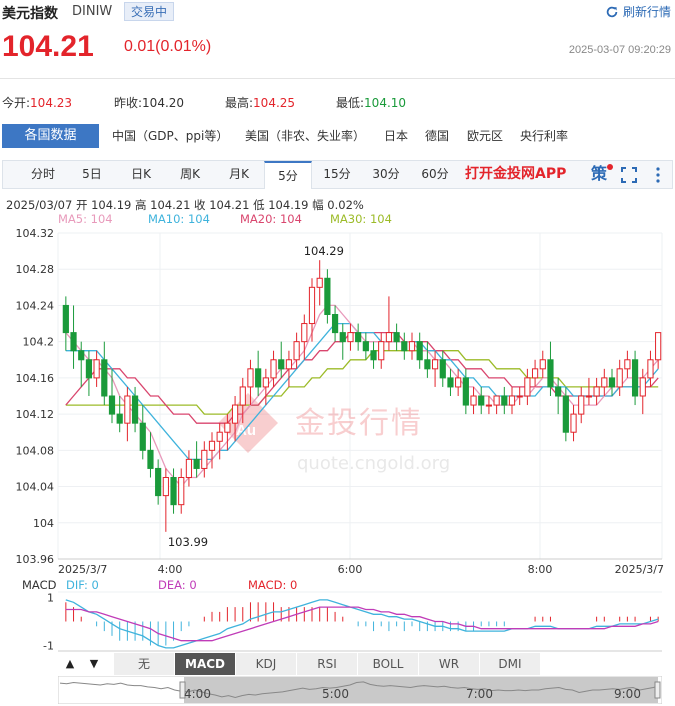 The width and height of the screenshot is (675, 706). I want to click on open-app-link: 打开金投网APP, so click(515, 174).